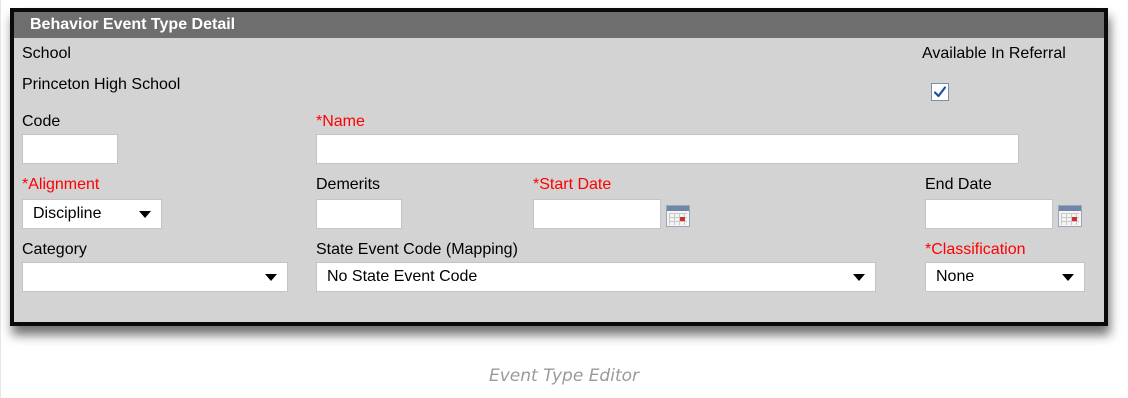  What do you see at coordinates (572, 184) in the screenshot?
I see `start-date-label: *Start Date` at bounding box center [572, 184].